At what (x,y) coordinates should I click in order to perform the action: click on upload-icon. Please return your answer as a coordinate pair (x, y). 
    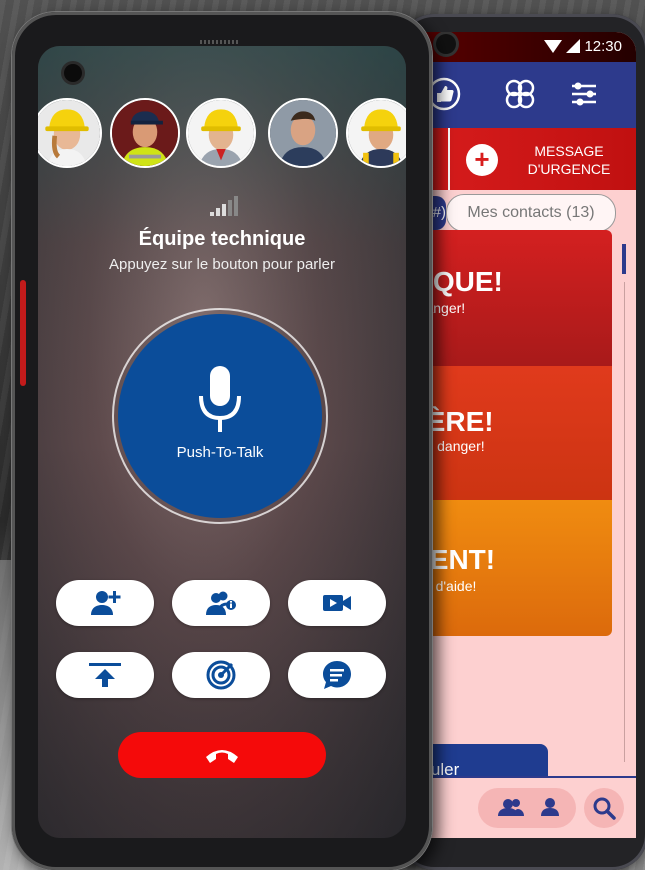
    Looking at the image, I should click on (105, 675).